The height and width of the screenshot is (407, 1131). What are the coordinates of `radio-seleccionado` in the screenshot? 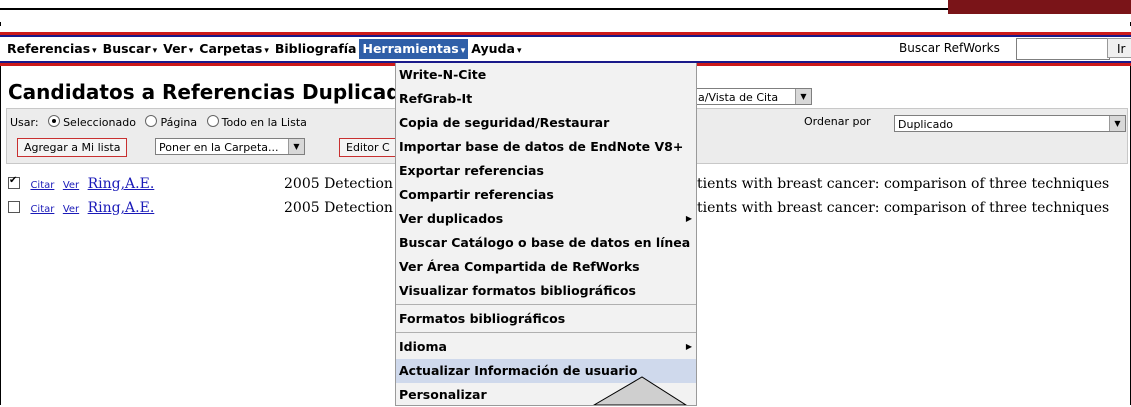 It's located at (54, 121).